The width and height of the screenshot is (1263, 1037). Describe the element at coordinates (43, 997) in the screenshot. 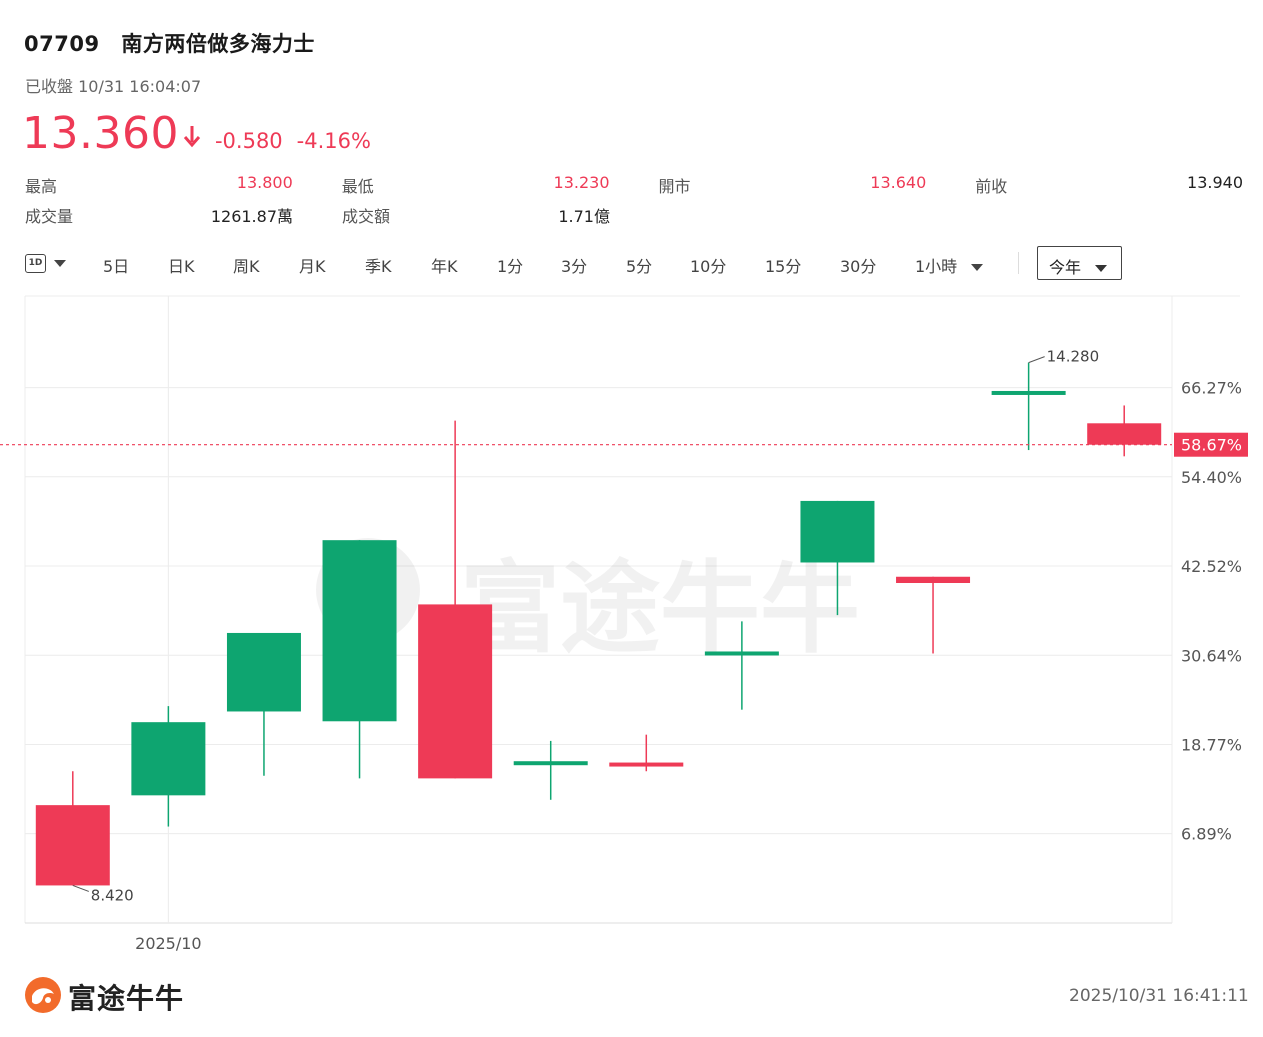

I see `futu-logo-icon` at that location.